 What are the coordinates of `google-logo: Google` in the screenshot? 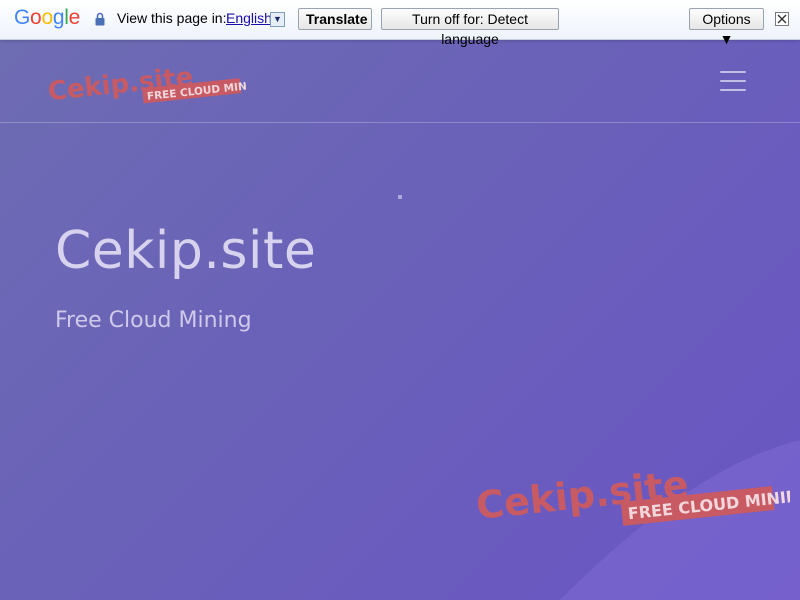 It's located at (47, 18).